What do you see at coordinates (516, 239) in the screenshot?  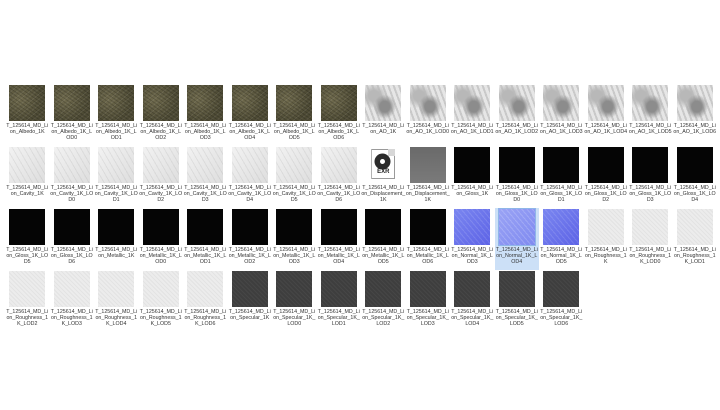 I see `file-item: T_125614_MD_Lion_Normal_1K_LOD4` at bounding box center [516, 239].